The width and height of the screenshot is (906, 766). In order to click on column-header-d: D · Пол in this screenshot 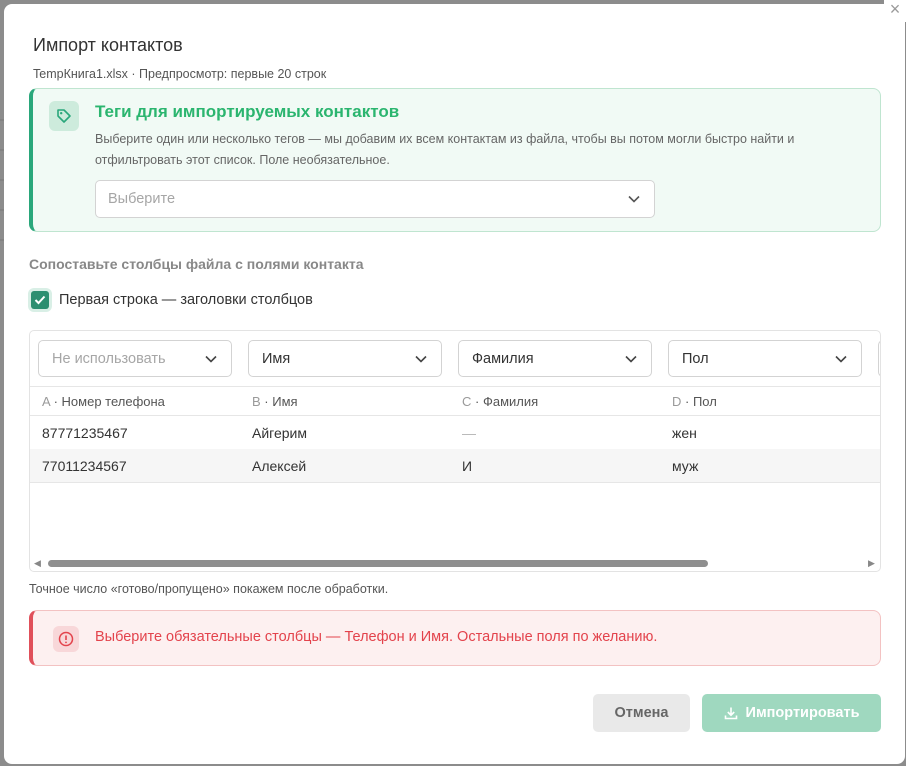, I will do `click(694, 401)`.